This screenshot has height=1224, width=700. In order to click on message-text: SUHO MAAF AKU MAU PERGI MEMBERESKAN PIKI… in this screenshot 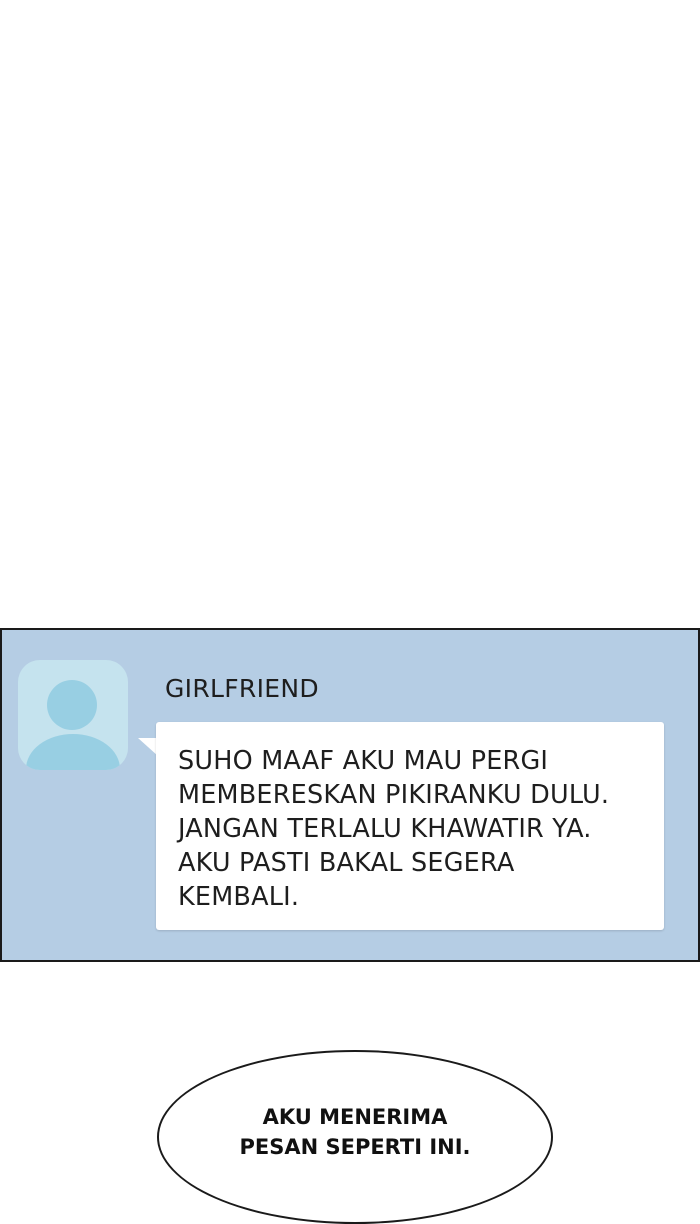, I will do `click(394, 829)`.